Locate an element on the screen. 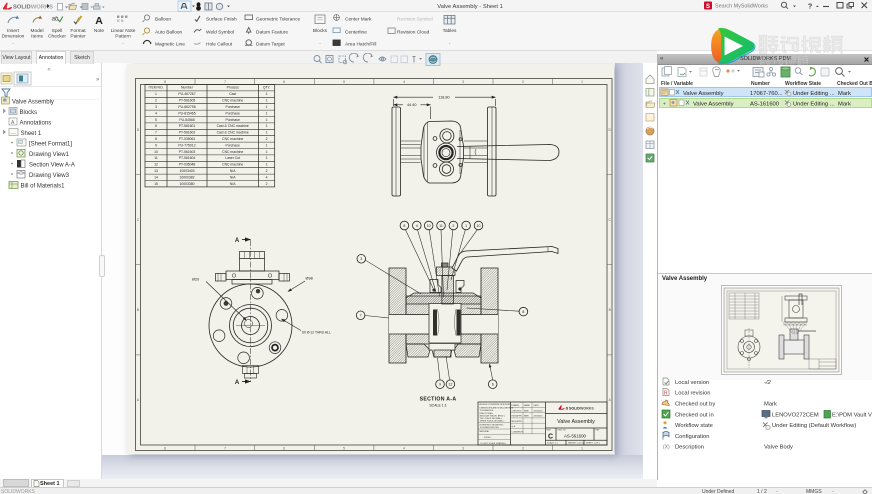 The image size is (872, 494). svg-text: Balloon is located at coordinates (163, 20).